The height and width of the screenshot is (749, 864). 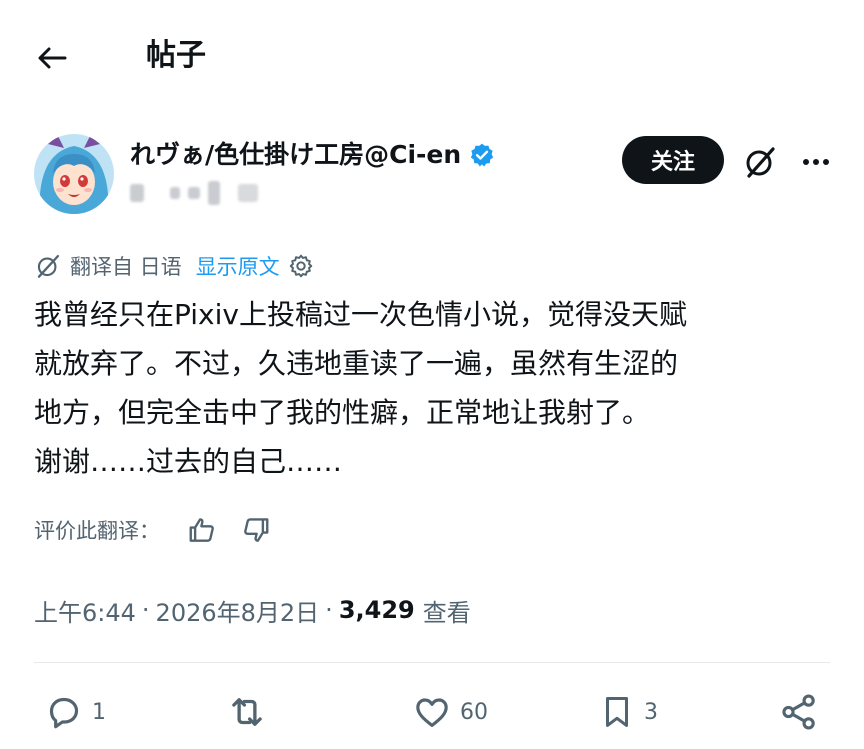 What do you see at coordinates (360, 314) in the screenshot?
I see `post-text-line: 我曾经只在Pixiv上投稿过一次色情小说，觉得没天赋` at bounding box center [360, 314].